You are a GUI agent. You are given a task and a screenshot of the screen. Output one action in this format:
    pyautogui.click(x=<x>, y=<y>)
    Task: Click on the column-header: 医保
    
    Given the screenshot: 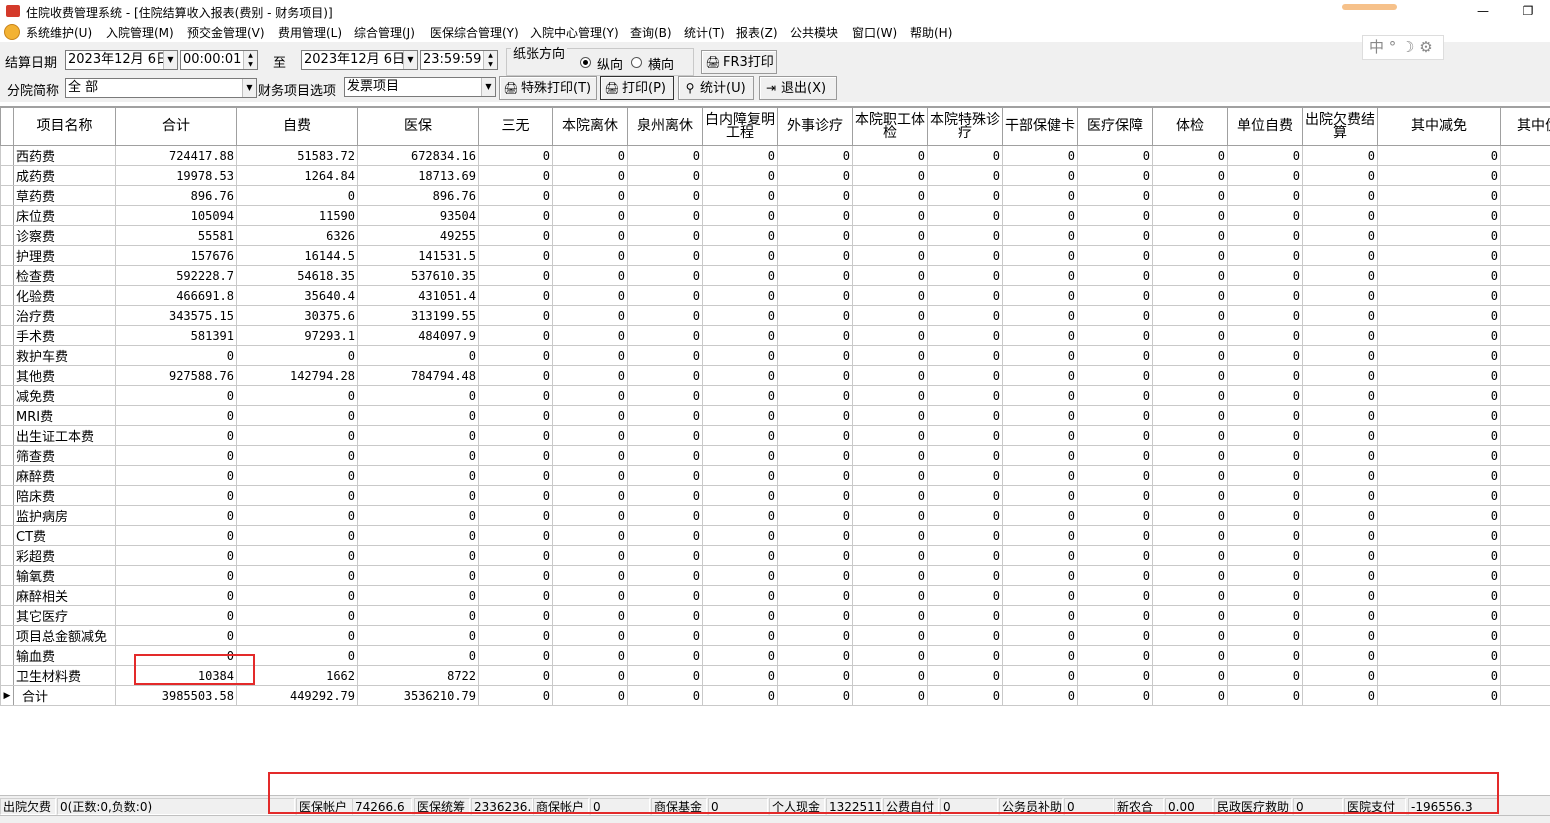 What is the action you would take?
    pyautogui.click(x=418, y=126)
    